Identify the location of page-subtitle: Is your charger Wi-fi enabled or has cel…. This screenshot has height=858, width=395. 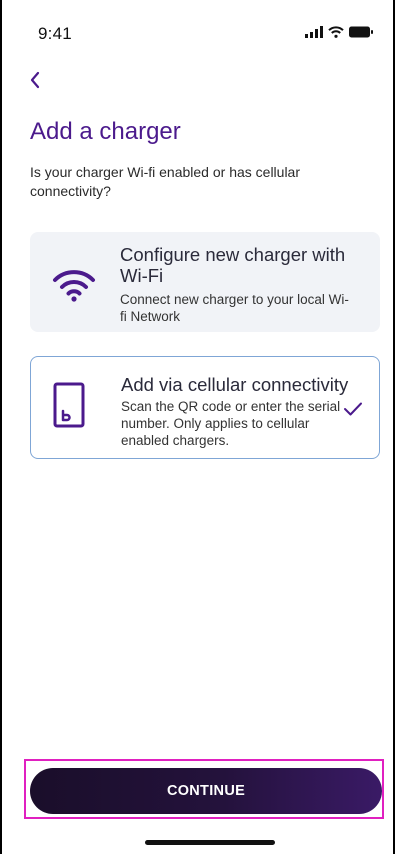
(165, 181).